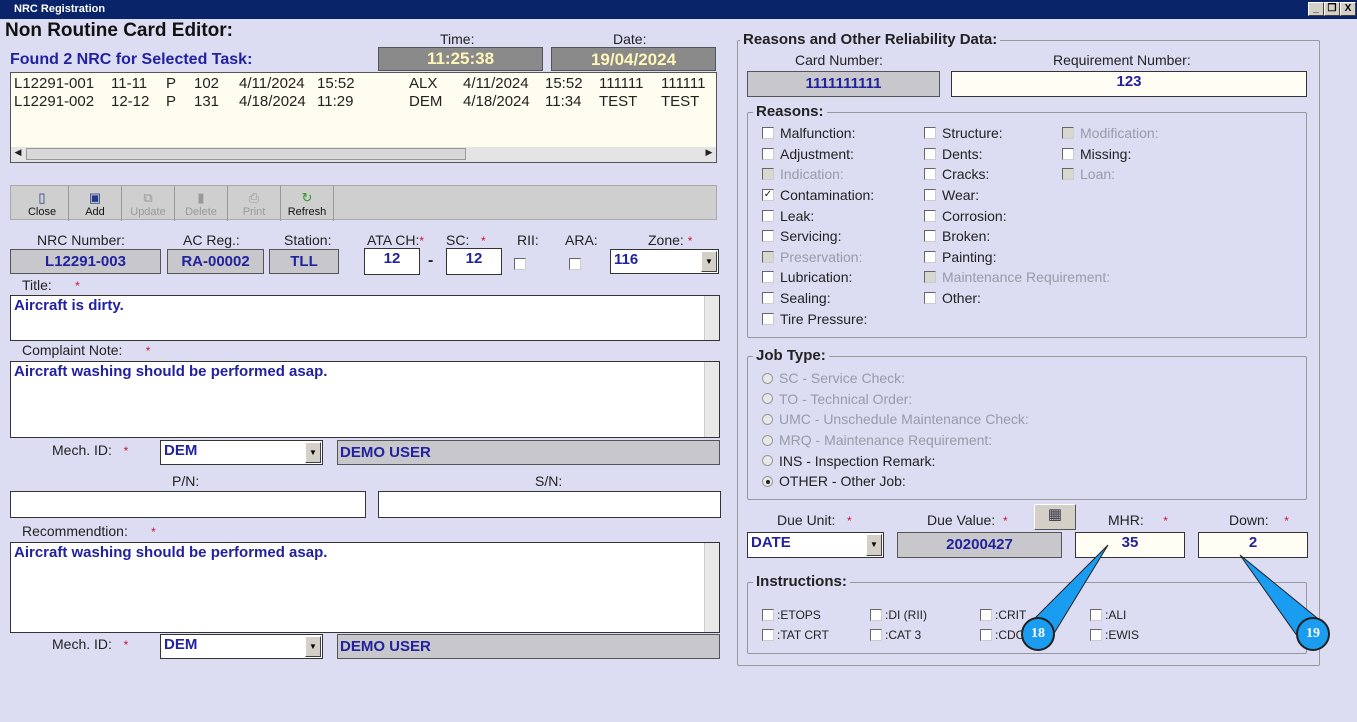  I want to click on req-number-input: 123, so click(1129, 84).